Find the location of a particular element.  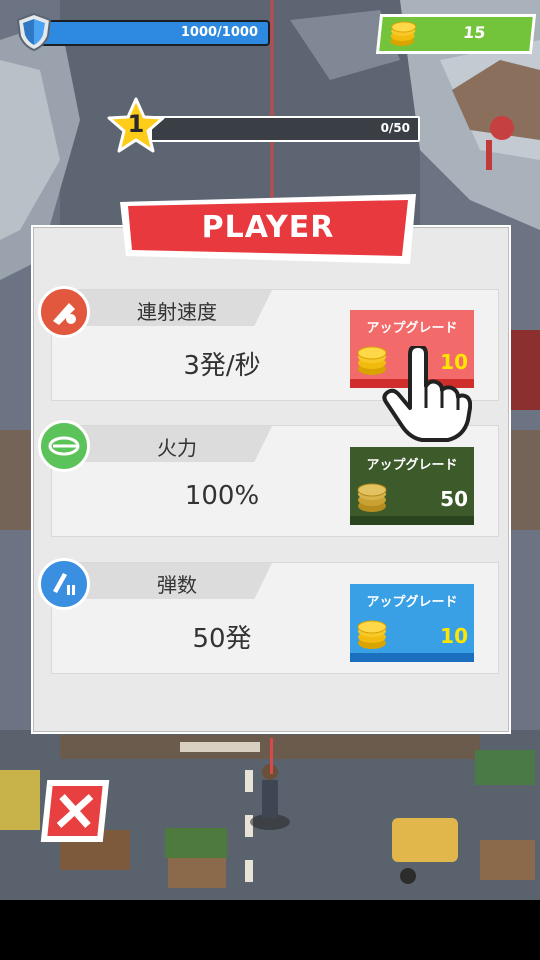

coin-count: 15 is located at coordinates (474, 32).